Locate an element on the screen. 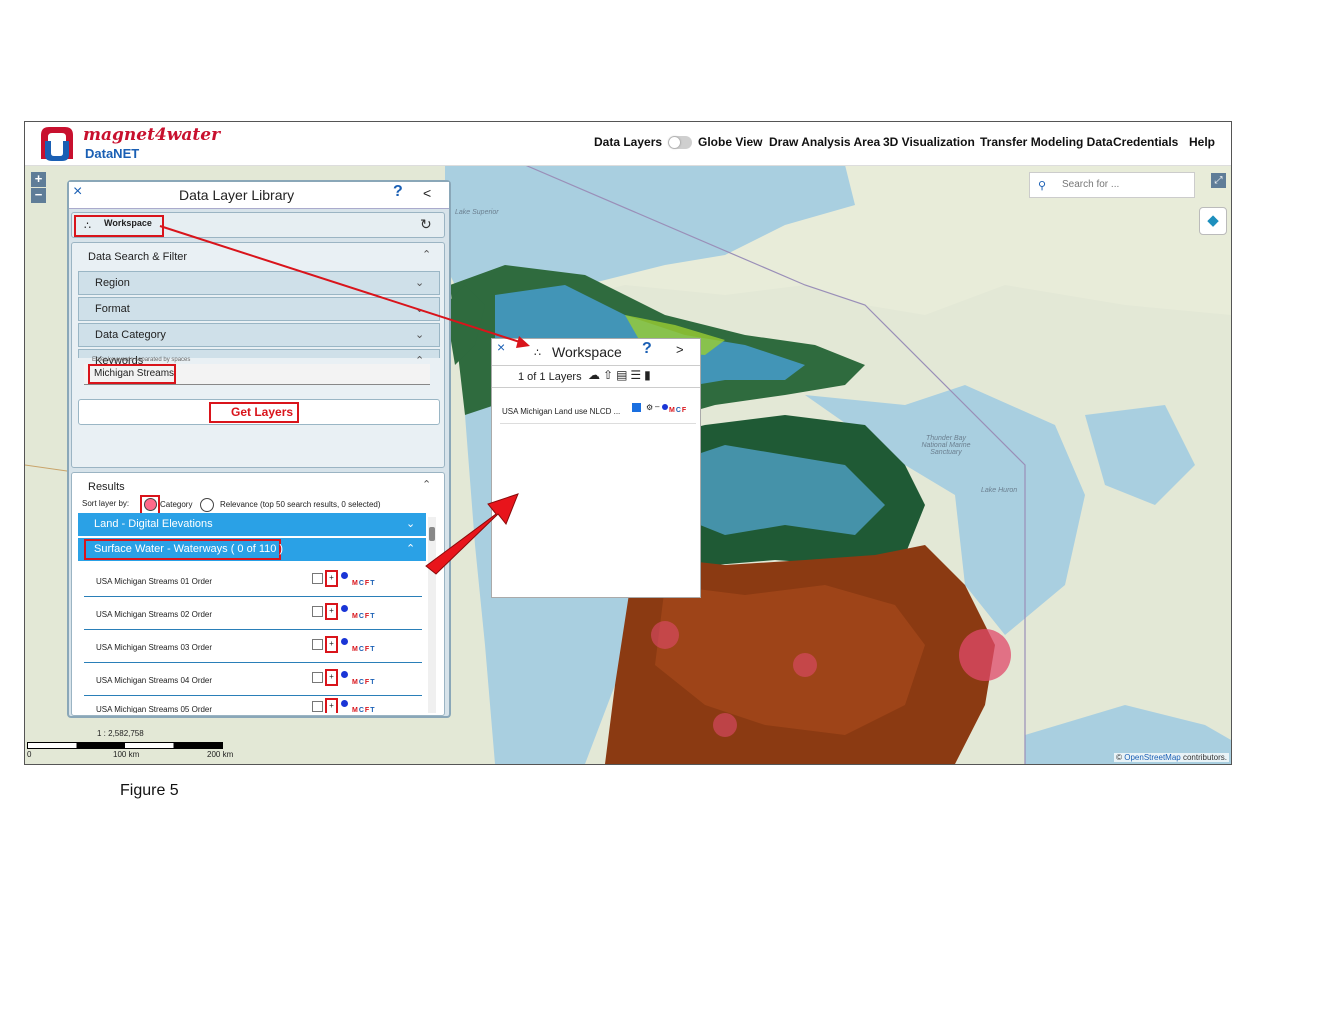  fullscreen-expand-icon: ⤢ is located at coordinates (1218, 180).